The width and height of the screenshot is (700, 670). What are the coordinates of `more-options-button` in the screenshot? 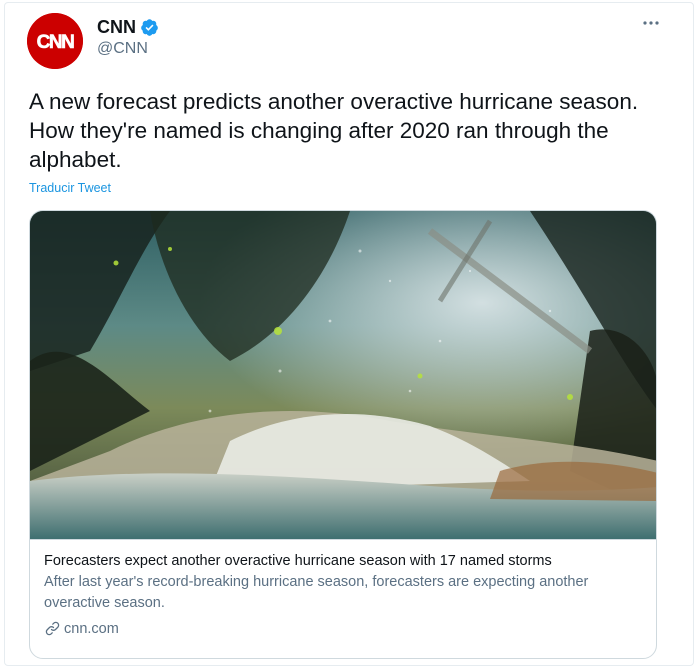 It's located at (651, 23).